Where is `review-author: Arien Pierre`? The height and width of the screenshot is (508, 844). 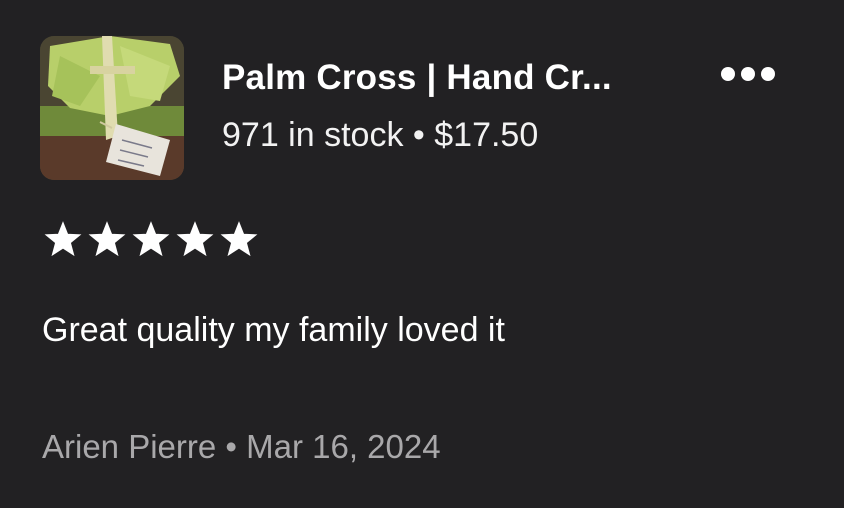
review-author: Arien Pierre is located at coordinates (129, 446).